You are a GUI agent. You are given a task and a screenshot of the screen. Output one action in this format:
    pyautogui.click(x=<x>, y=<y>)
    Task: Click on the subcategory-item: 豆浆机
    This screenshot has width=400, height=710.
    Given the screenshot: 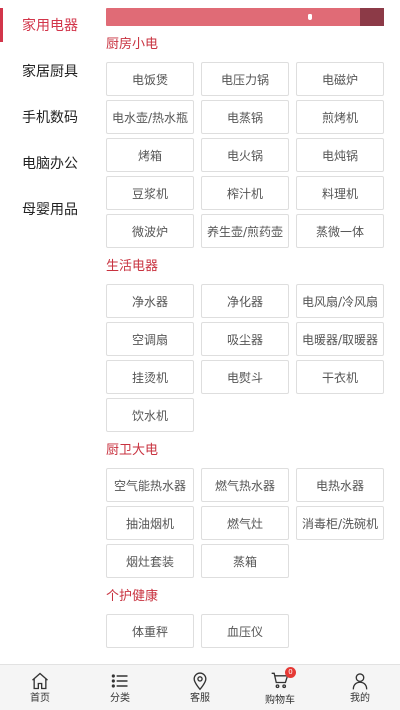 What is the action you would take?
    pyautogui.click(x=150, y=193)
    